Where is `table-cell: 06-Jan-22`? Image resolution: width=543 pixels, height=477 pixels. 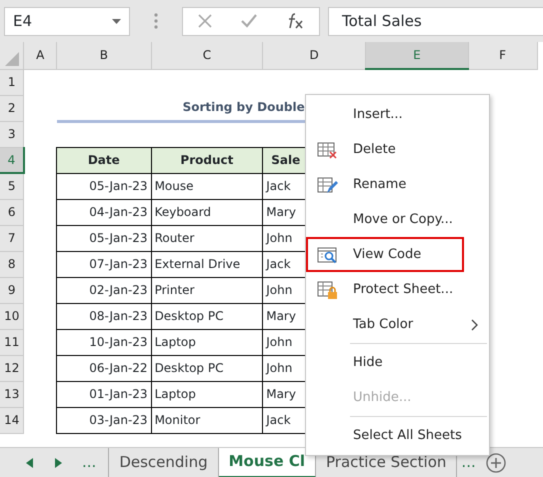
table-cell: 06-Jan-22 is located at coordinates (104, 368).